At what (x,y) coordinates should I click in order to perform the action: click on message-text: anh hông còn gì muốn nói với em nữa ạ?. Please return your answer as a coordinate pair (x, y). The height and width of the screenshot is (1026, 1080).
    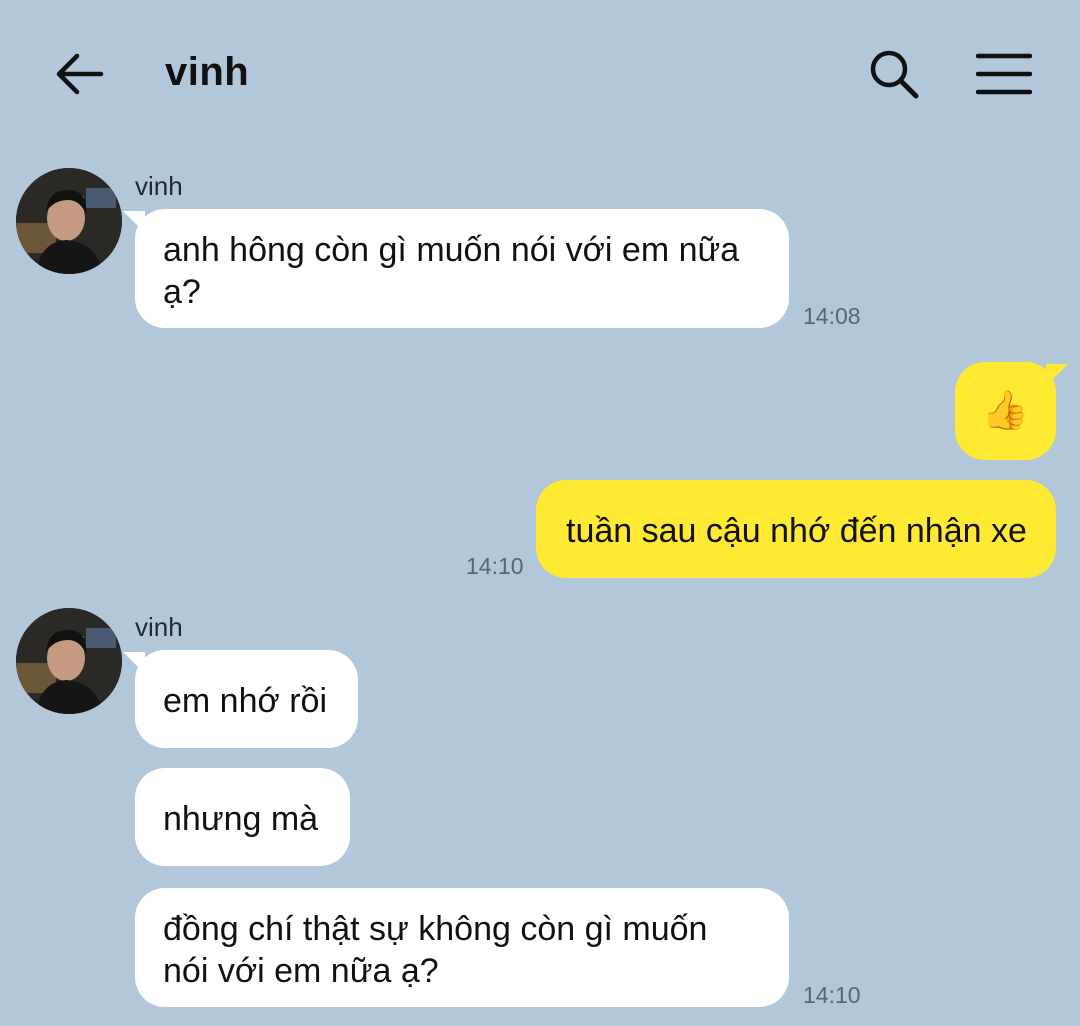
    Looking at the image, I should click on (451, 271).